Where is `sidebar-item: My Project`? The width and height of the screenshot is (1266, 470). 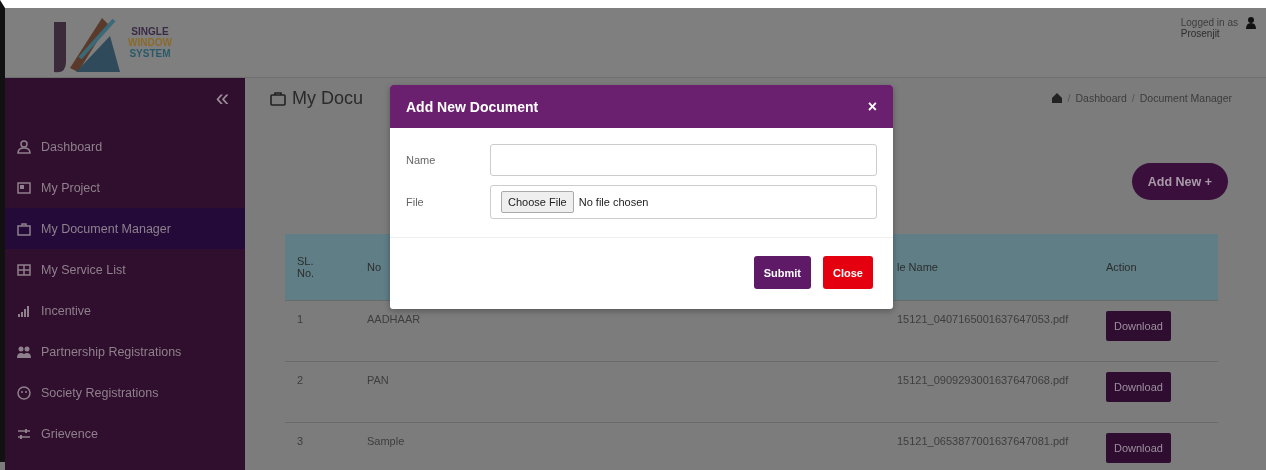
sidebar-item: My Project is located at coordinates (125, 187).